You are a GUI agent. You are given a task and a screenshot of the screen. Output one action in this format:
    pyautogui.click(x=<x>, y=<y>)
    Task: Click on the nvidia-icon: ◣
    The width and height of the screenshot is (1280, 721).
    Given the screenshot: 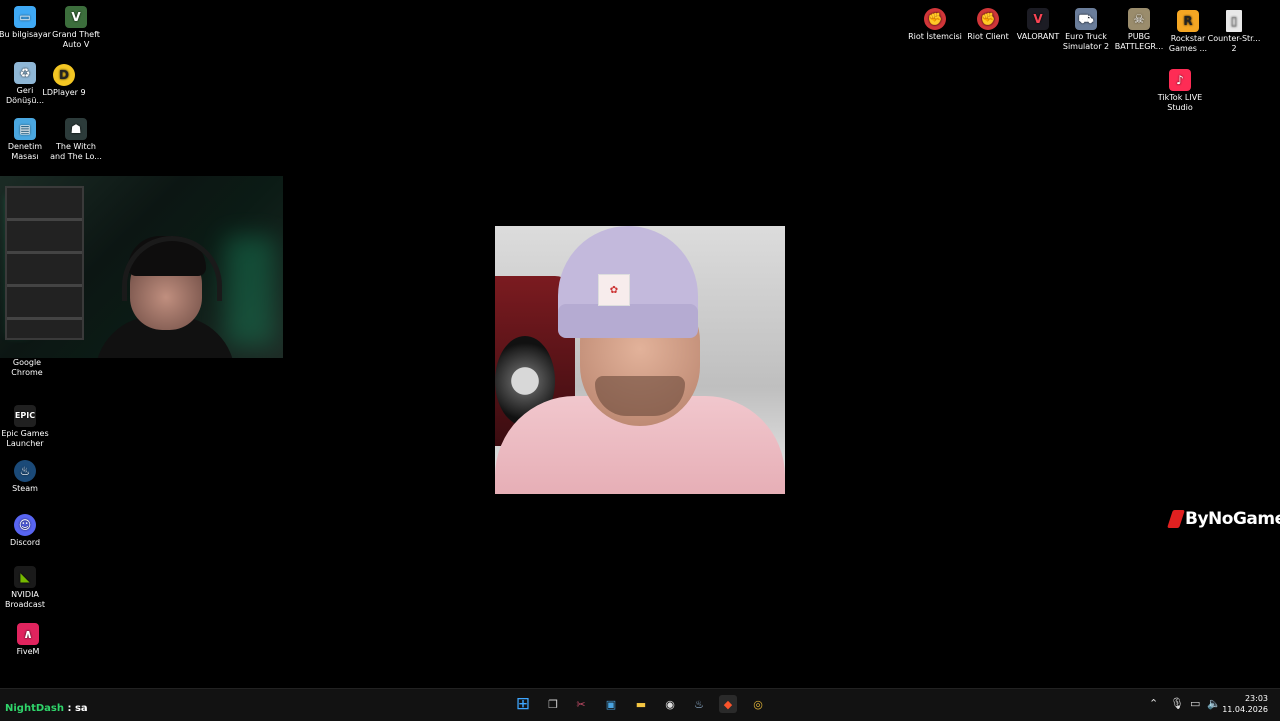 What is the action you would take?
    pyautogui.click(x=25, y=577)
    